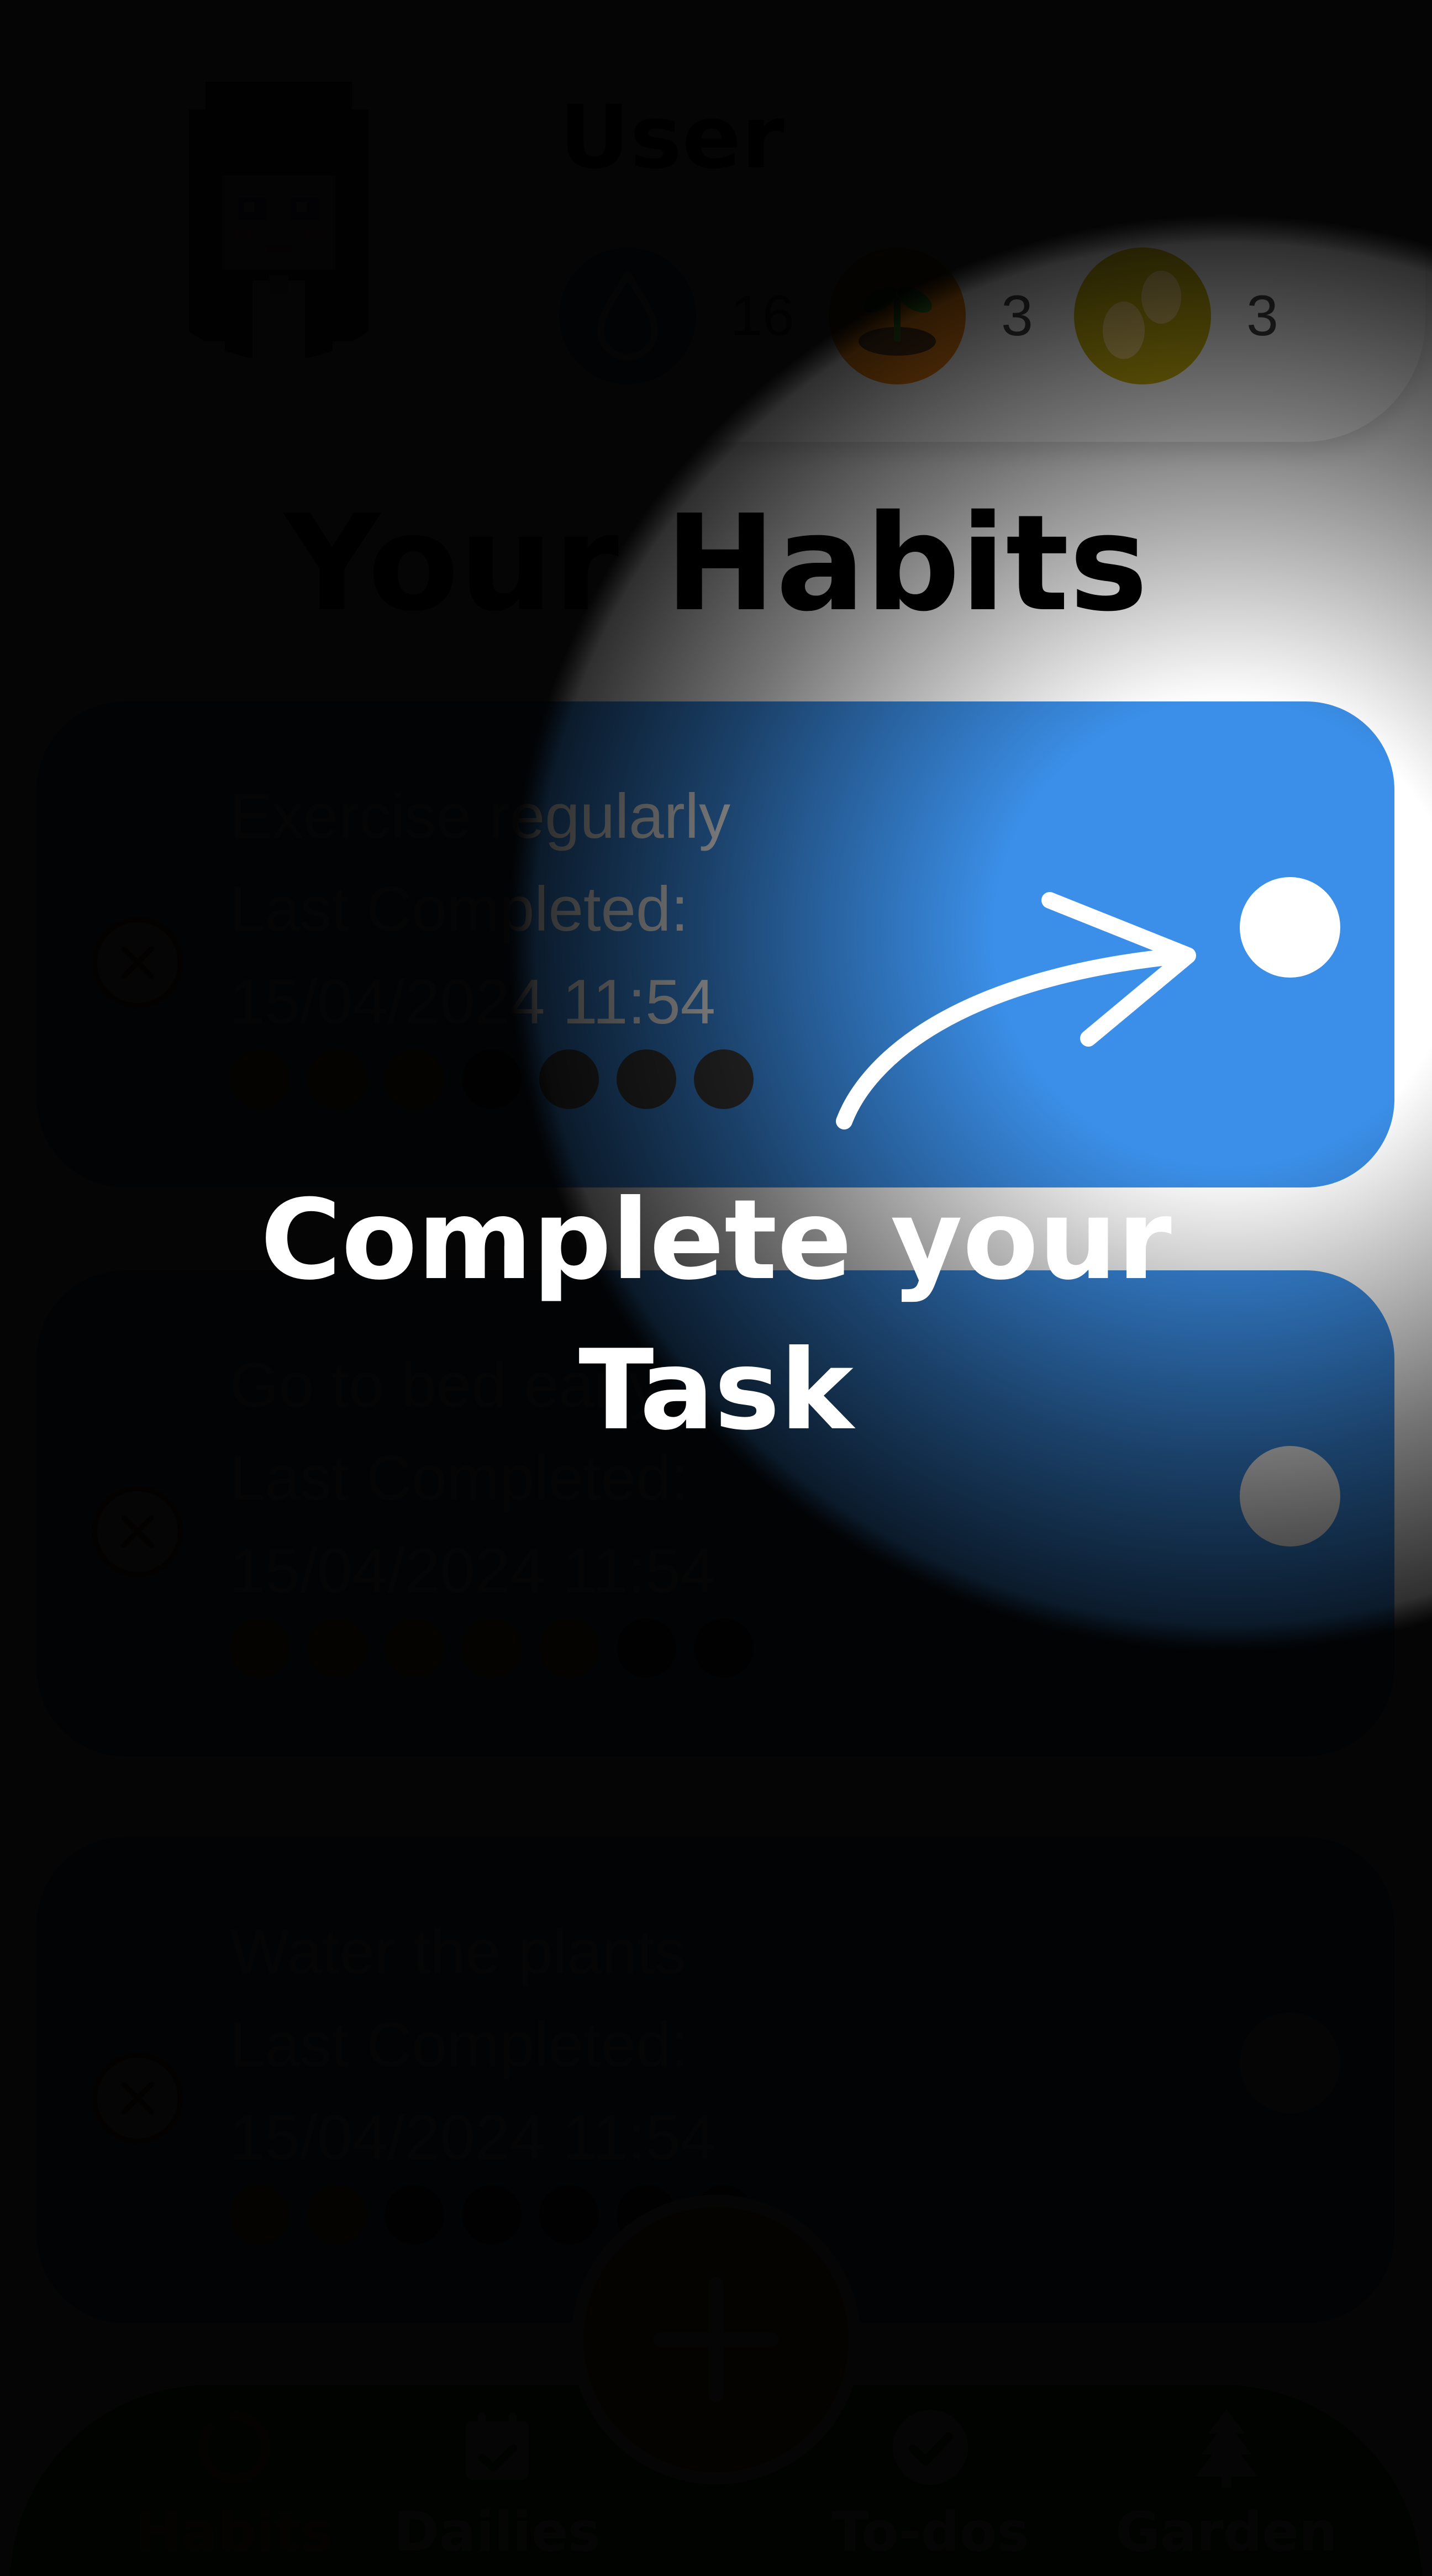 The width and height of the screenshot is (1432, 2576). Describe the element at coordinates (1227, 2532) in the screenshot. I see `nav-label-garden: Garden` at that location.